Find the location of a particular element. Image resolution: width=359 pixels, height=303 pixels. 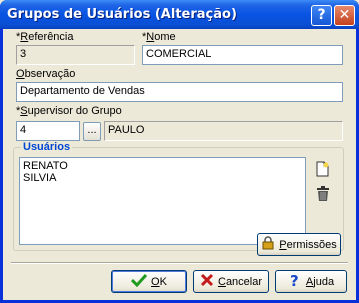

referencia-field: 3 is located at coordinates (75, 55).